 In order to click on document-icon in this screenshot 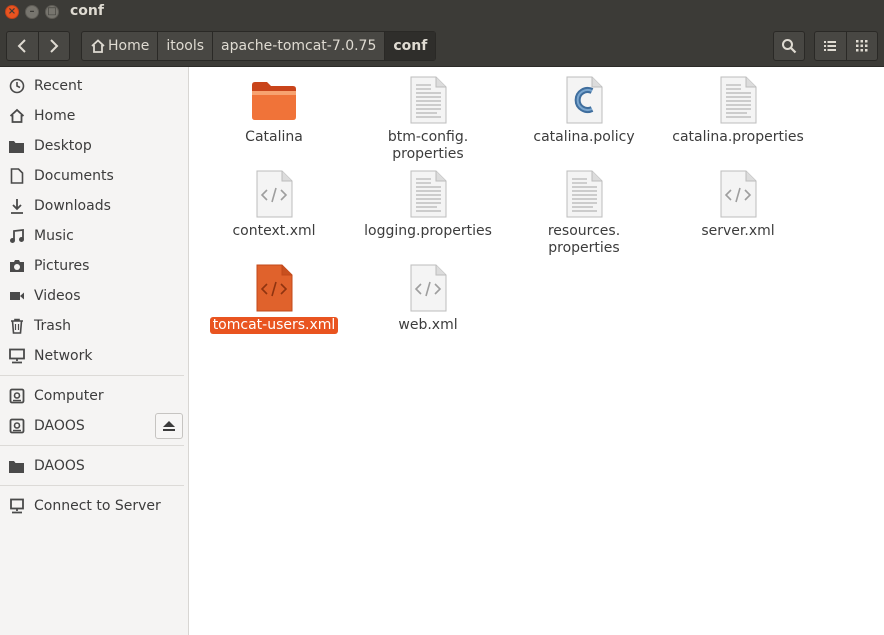, I will do `click(16, 176)`.